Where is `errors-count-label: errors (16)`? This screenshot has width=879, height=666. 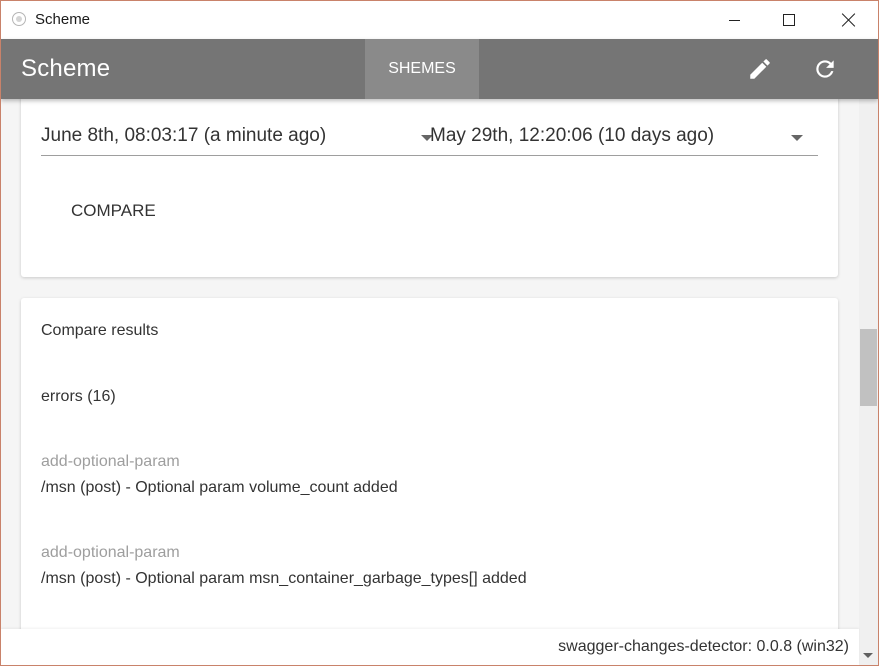
errors-count-label: errors (16) is located at coordinates (78, 396).